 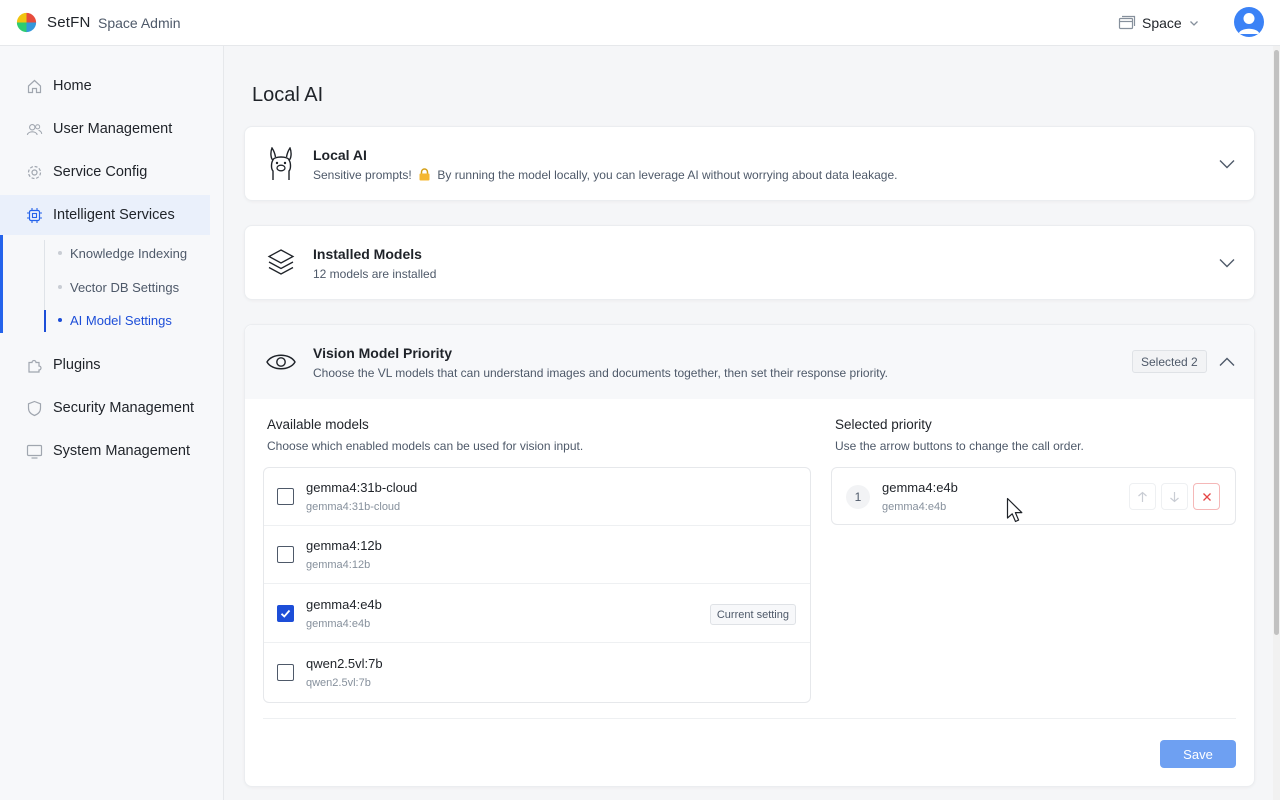 I want to click on model-name: gemma4:12b, so click(x=344, y=545).